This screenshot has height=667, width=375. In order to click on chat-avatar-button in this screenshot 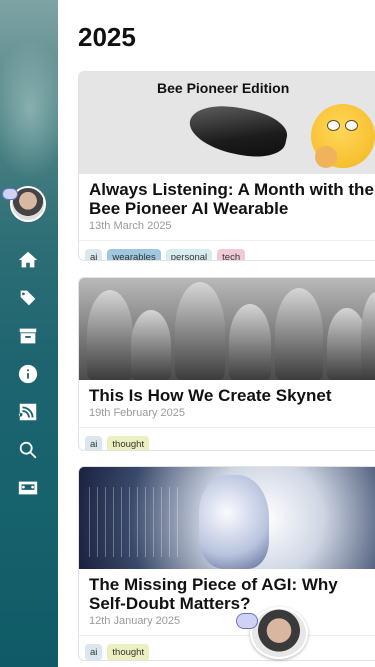, I will do `click(272, 633)`.